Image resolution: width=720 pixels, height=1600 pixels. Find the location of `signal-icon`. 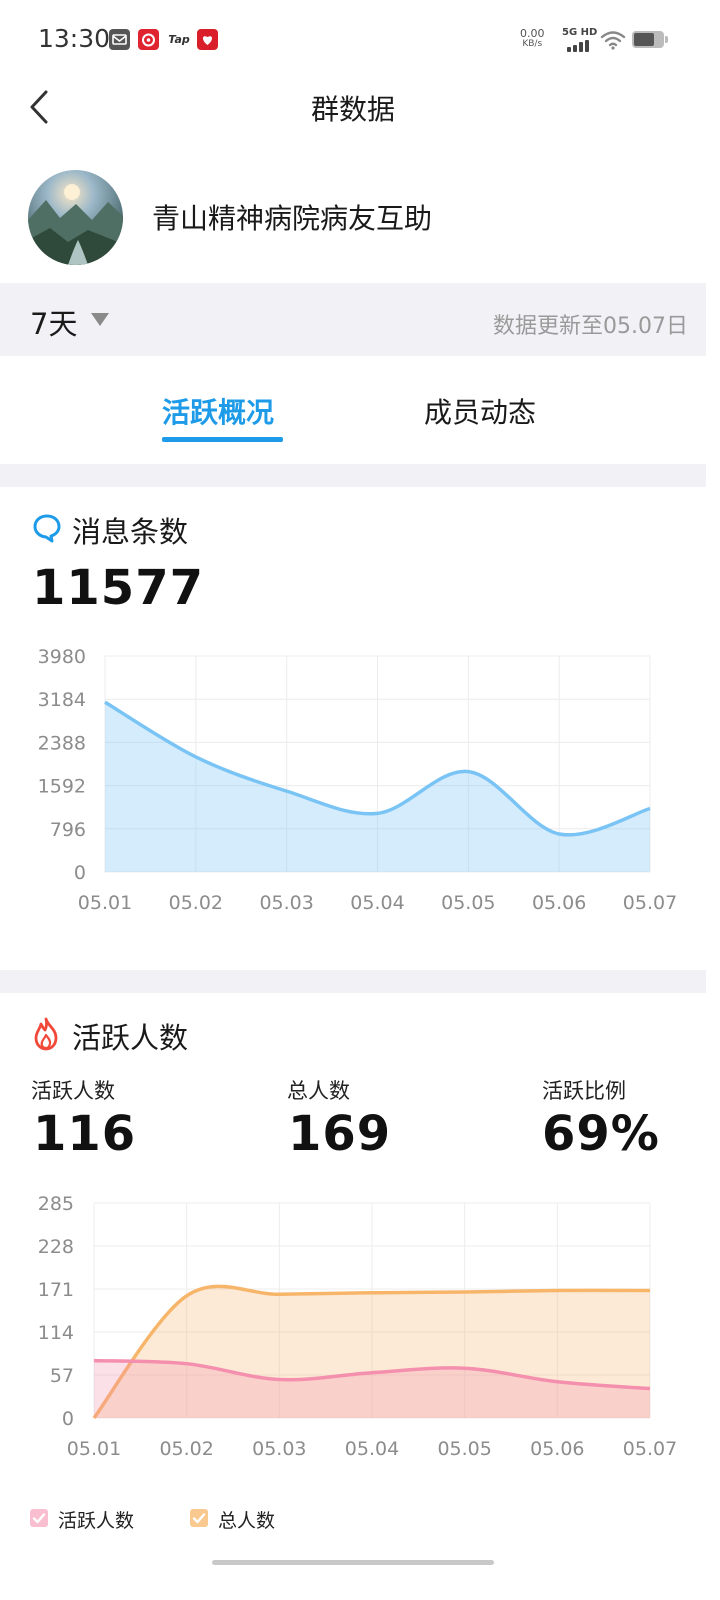

signal-icon is located at coordinates (579, 46).